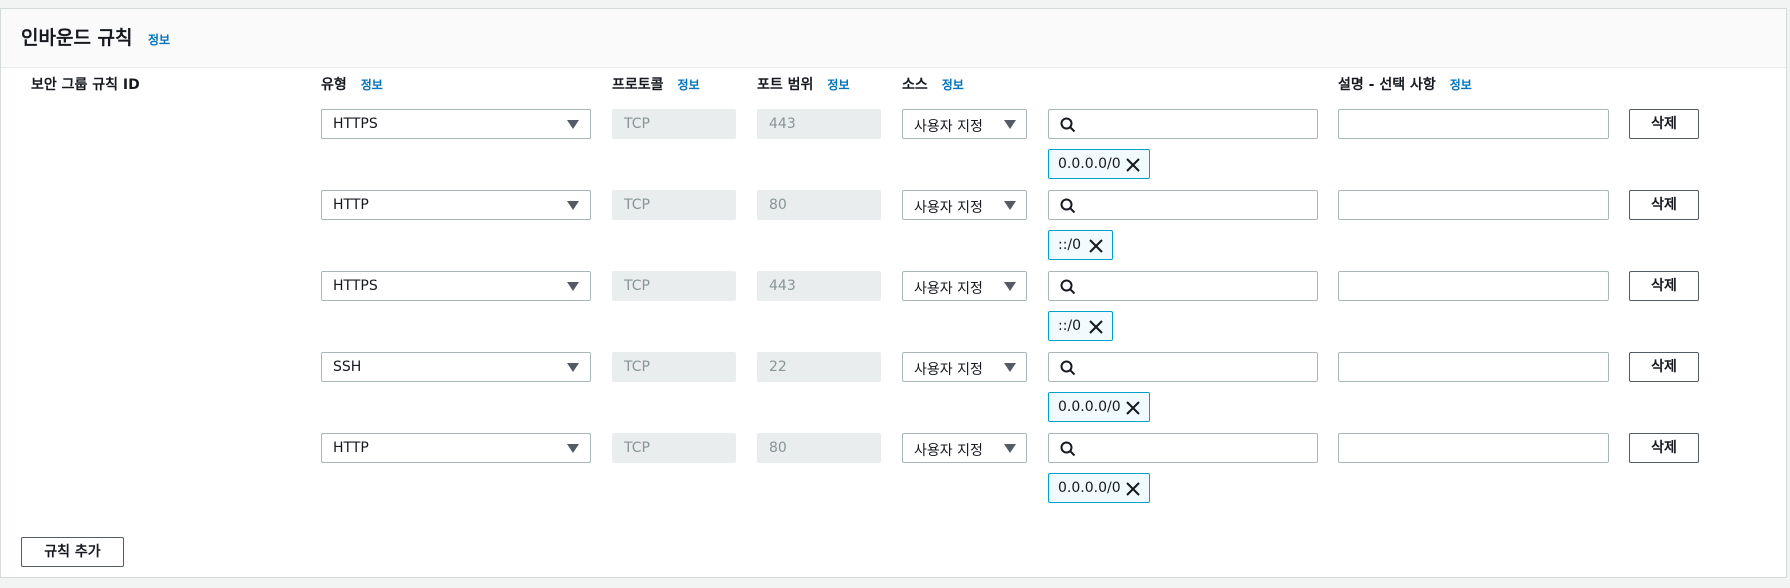 Image resolution: width=1790 pixels, height=588 pixels. I want to click on add-rule-button: 규칙 추가, so click(72, 552).